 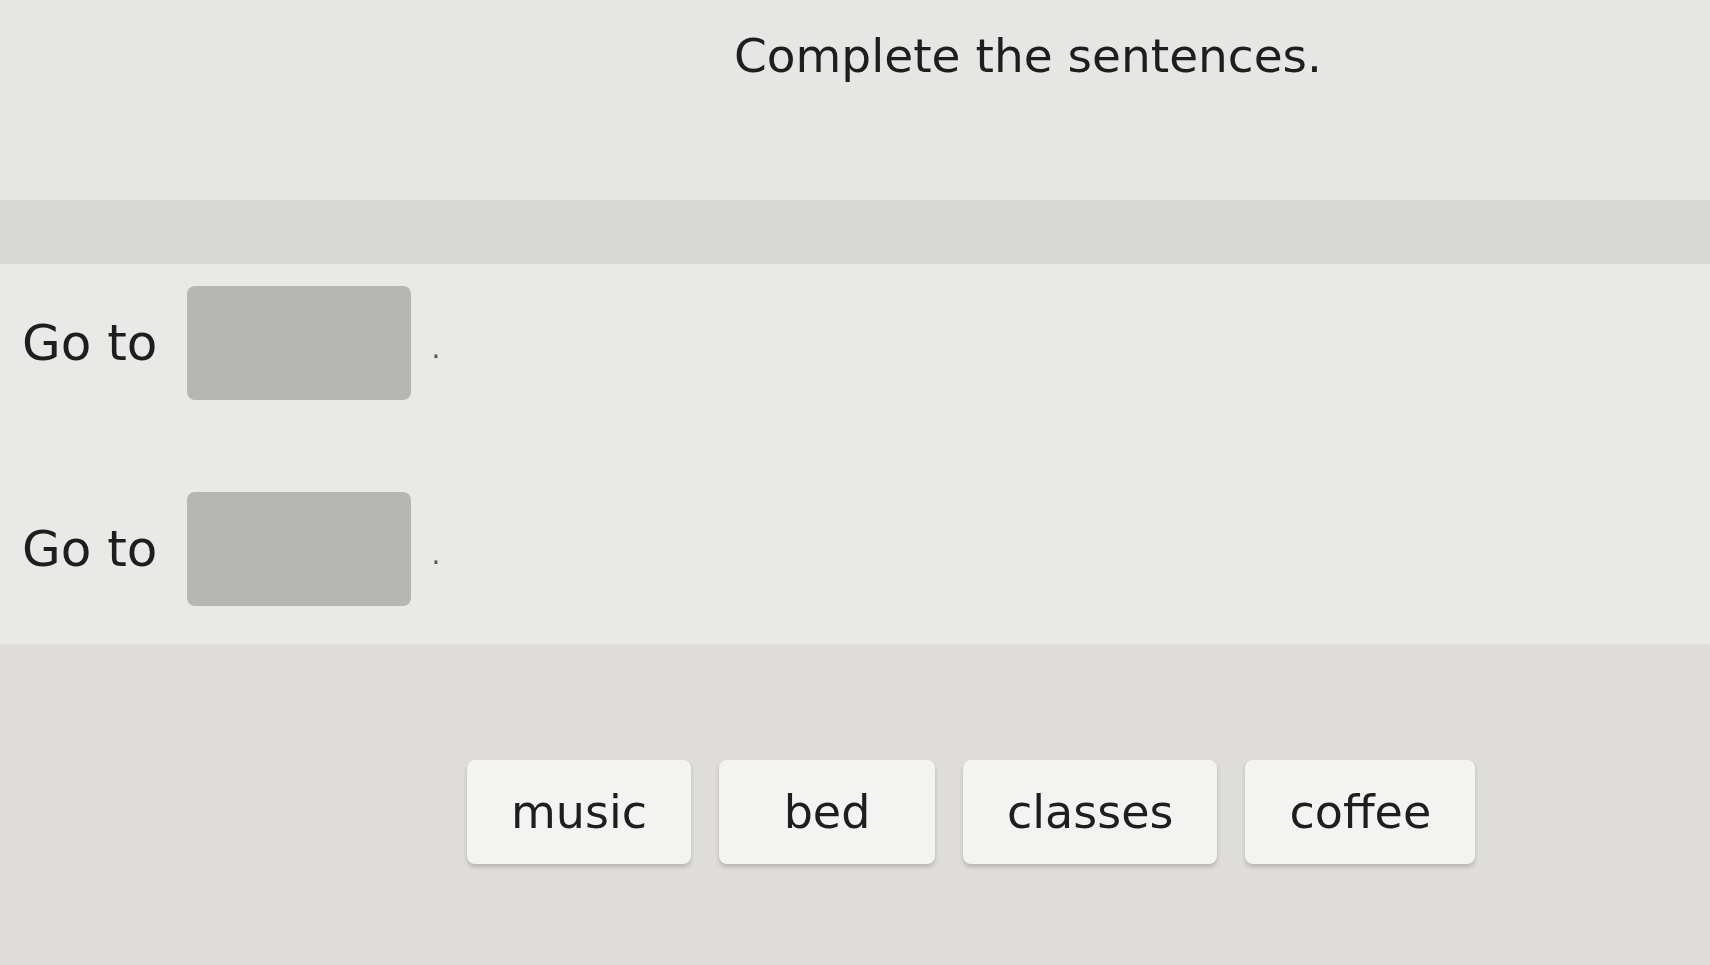 I want to click on word-chip: bed, so click(x=827, y=812).